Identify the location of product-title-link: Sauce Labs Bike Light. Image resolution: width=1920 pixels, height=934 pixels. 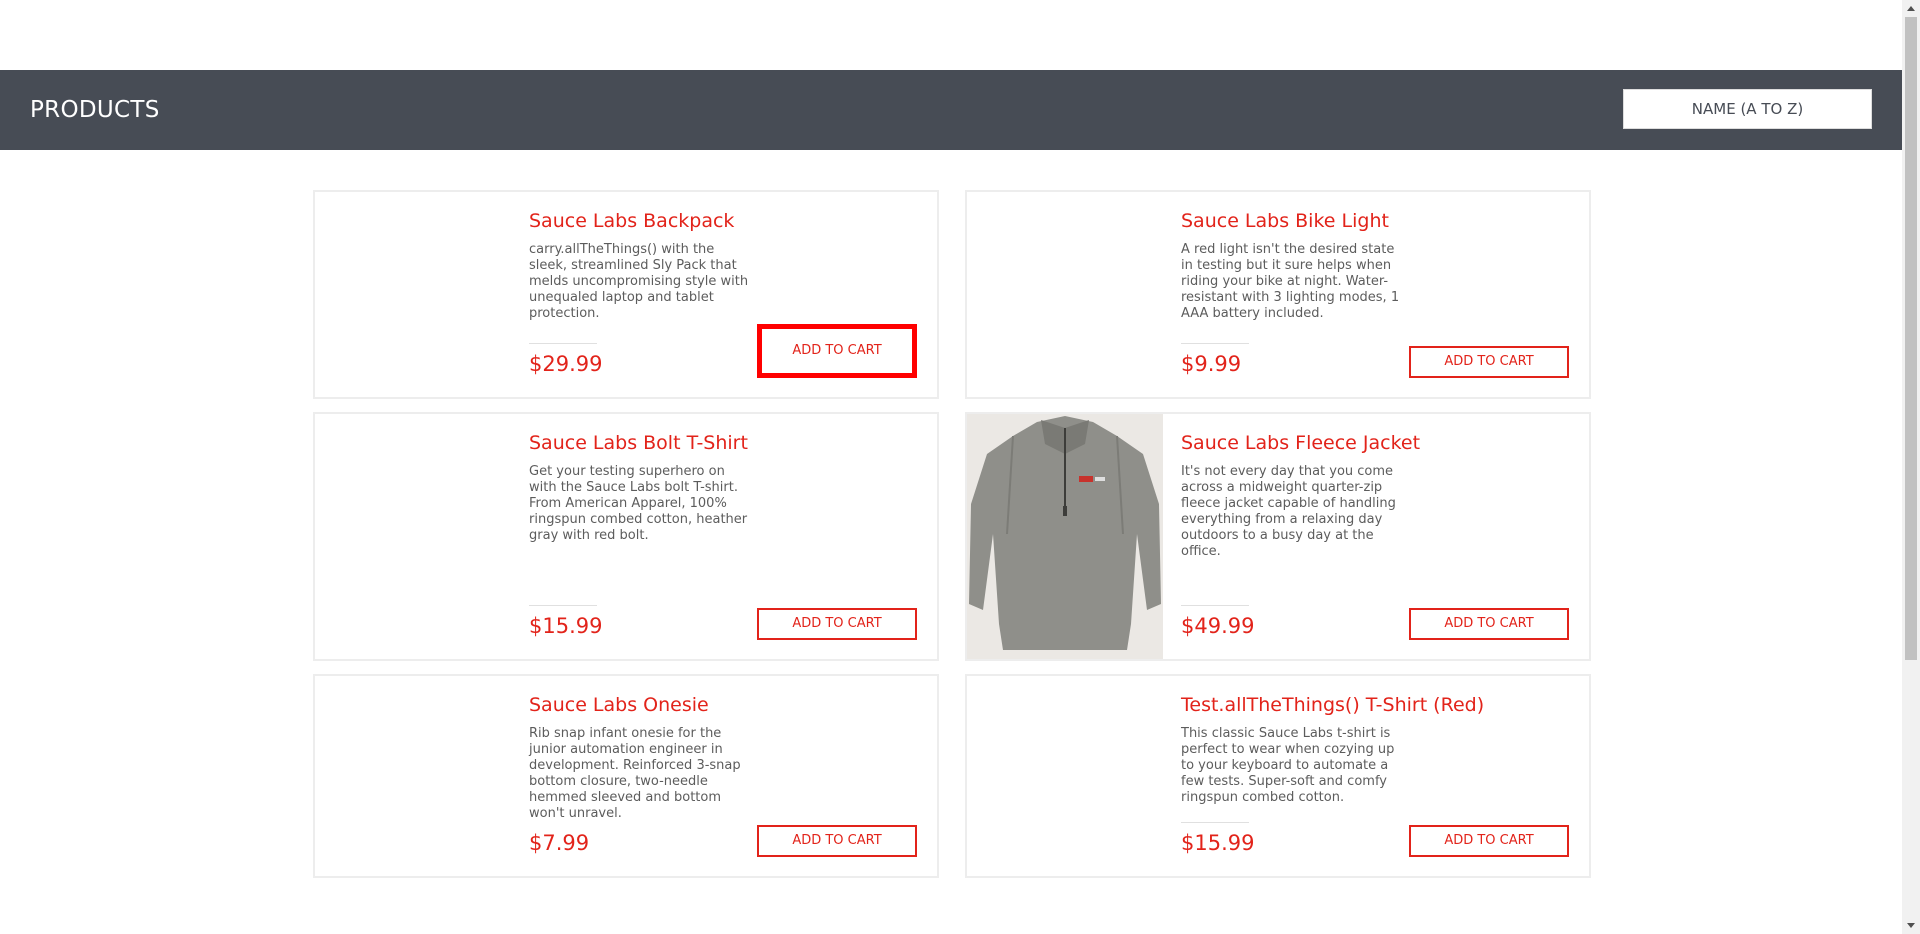
(1285, 221).